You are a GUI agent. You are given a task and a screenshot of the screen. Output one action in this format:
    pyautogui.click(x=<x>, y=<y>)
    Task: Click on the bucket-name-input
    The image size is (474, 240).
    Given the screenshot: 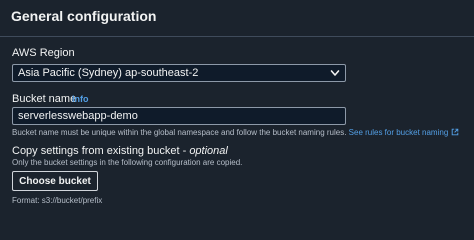 What is the action you would take?
    pyautogui.click(x=179, y=116)
    